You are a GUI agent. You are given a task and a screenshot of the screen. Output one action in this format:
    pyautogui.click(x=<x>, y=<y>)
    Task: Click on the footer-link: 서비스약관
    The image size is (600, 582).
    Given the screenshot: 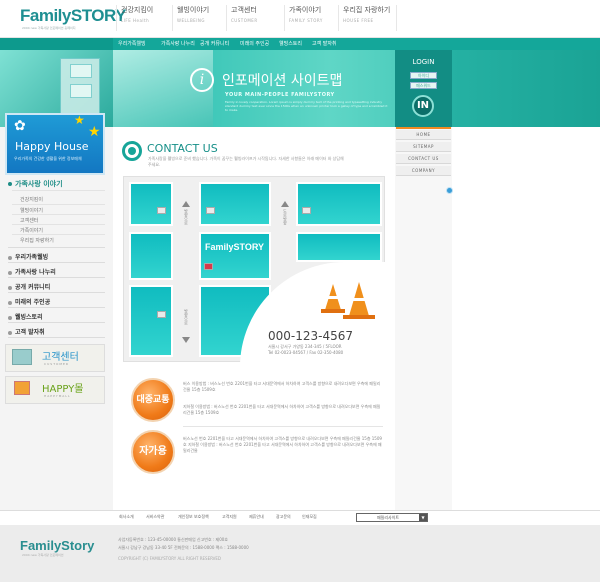 What is the action you would take?
    pyautogui.click(x=155, y=517)
    